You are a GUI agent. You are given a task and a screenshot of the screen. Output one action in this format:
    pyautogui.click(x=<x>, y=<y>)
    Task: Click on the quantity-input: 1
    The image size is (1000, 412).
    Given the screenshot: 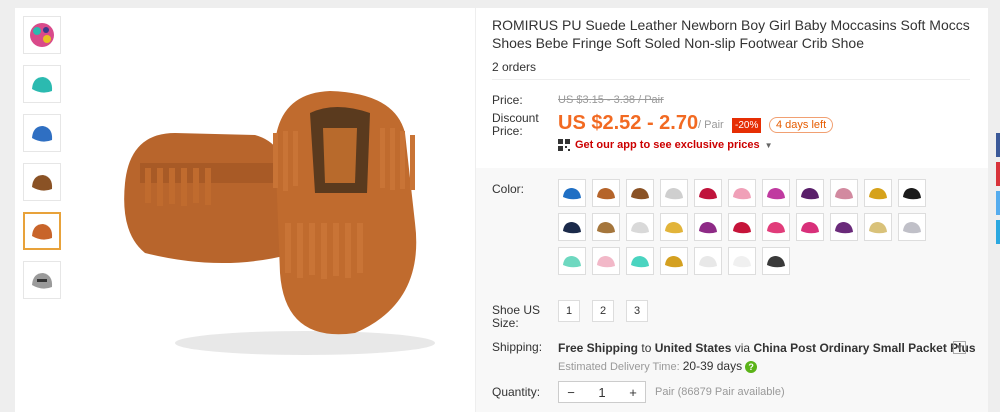 What is the action you would take?
    pyautogui.click(x=602, y=392)
    